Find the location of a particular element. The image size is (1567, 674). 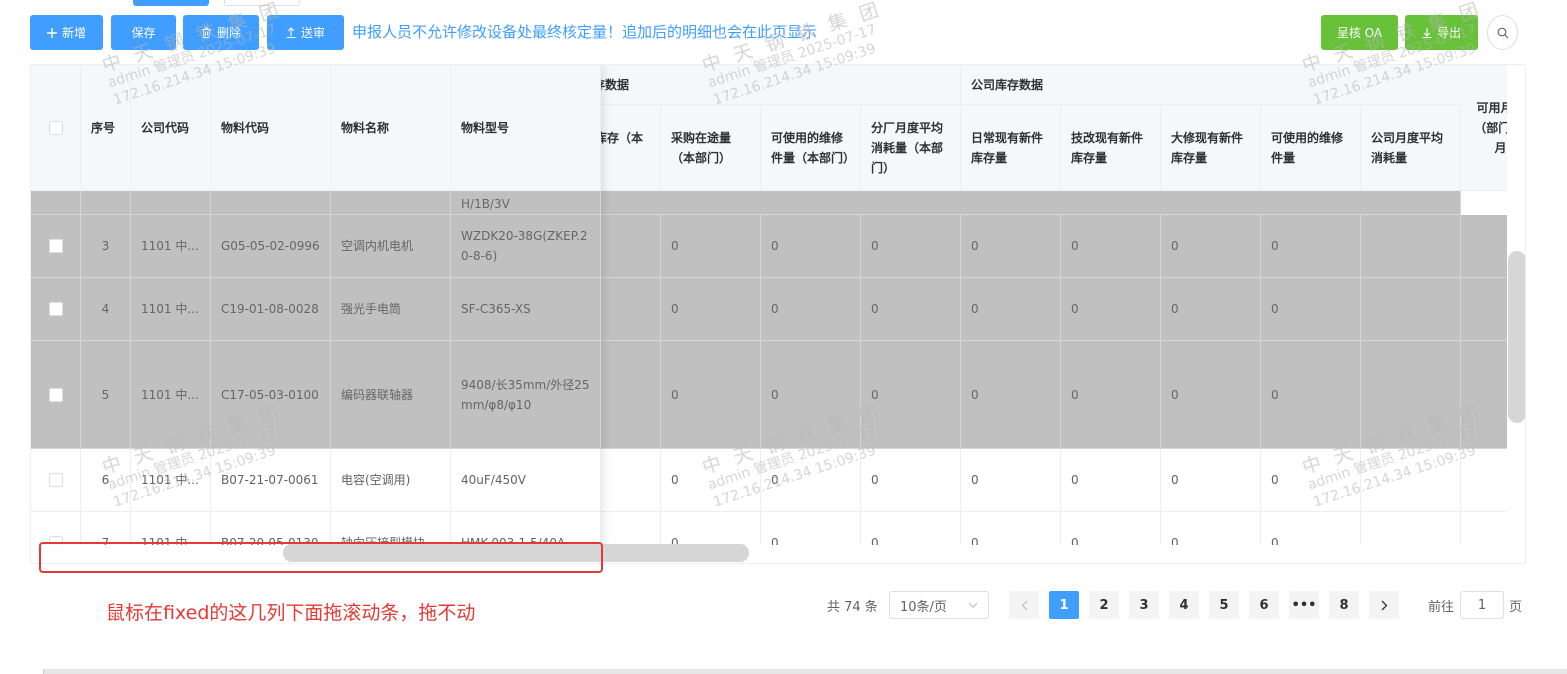

cell-material-model: WZDK20-38G(ZKEP.20-8-6) is located at coordinates (526, 246).